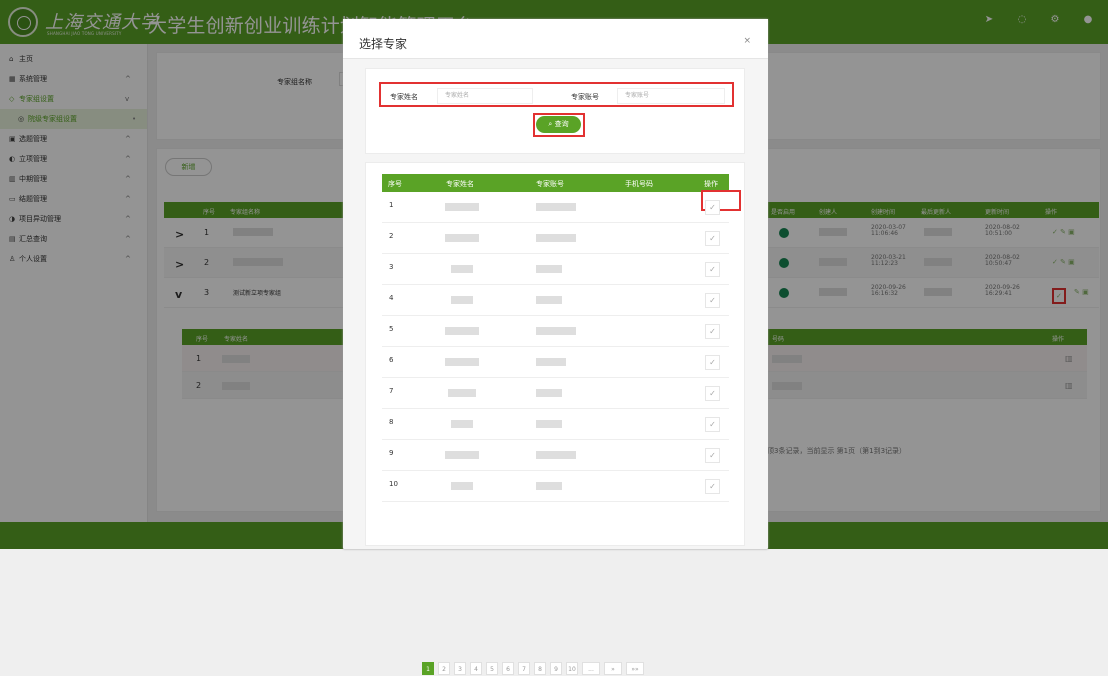  I want to click on row-index: 9, so click(391, 453).